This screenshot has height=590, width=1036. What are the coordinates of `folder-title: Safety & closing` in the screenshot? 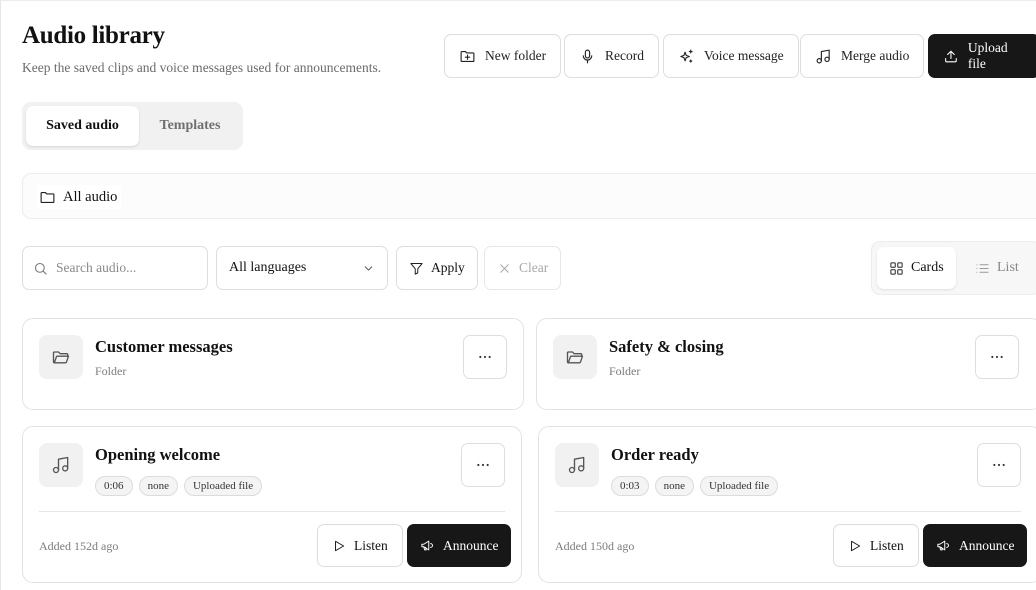 It's located at (666, 346).